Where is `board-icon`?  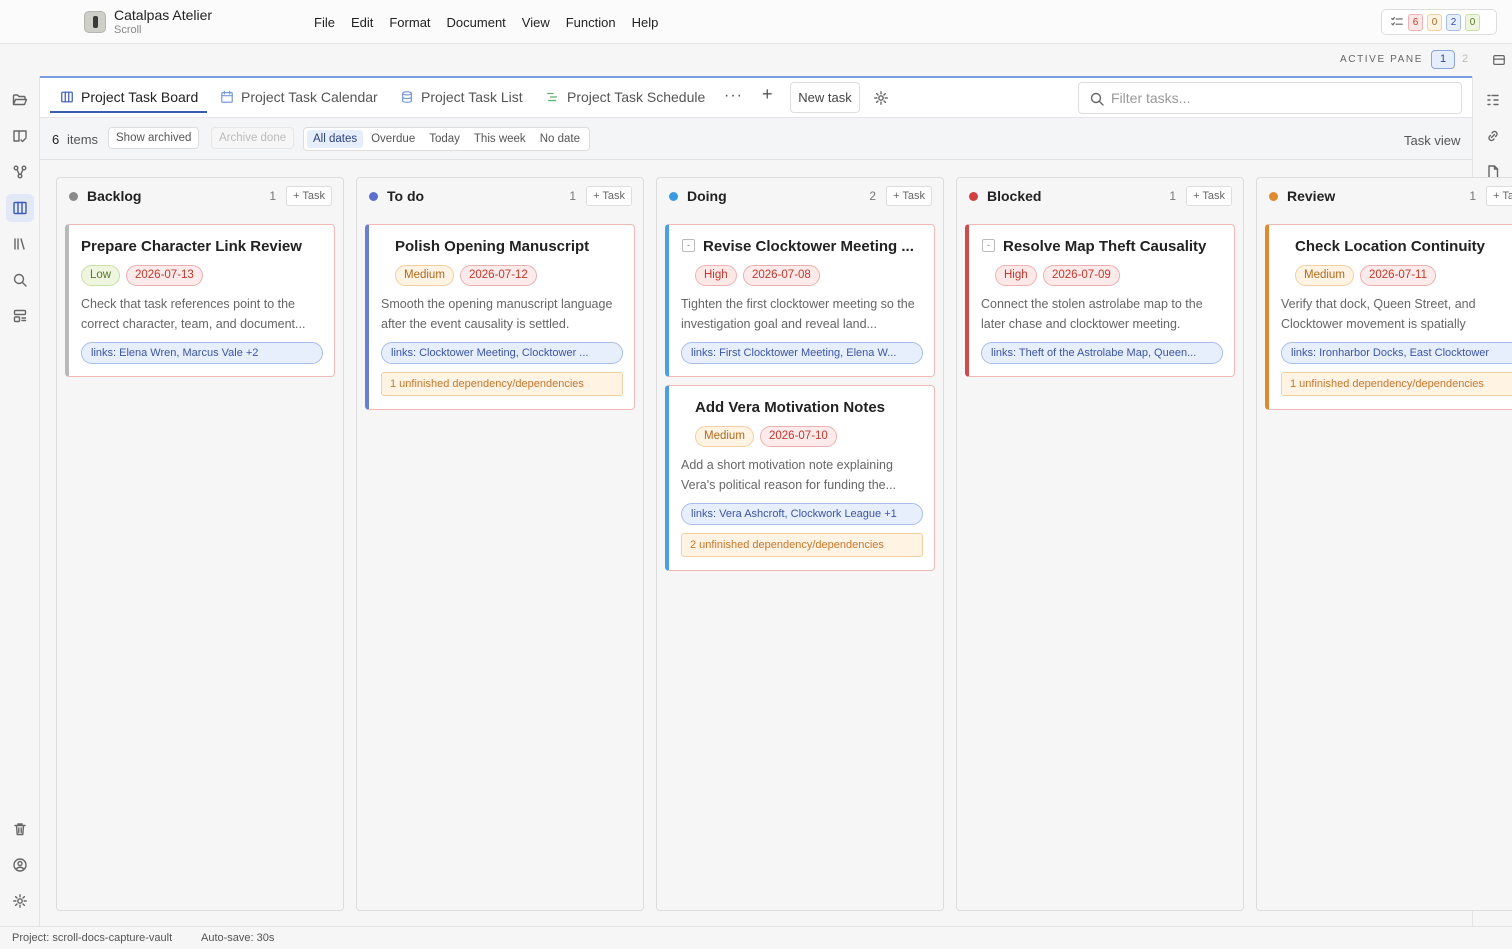 board-icon is located at coordinates (20, 208).